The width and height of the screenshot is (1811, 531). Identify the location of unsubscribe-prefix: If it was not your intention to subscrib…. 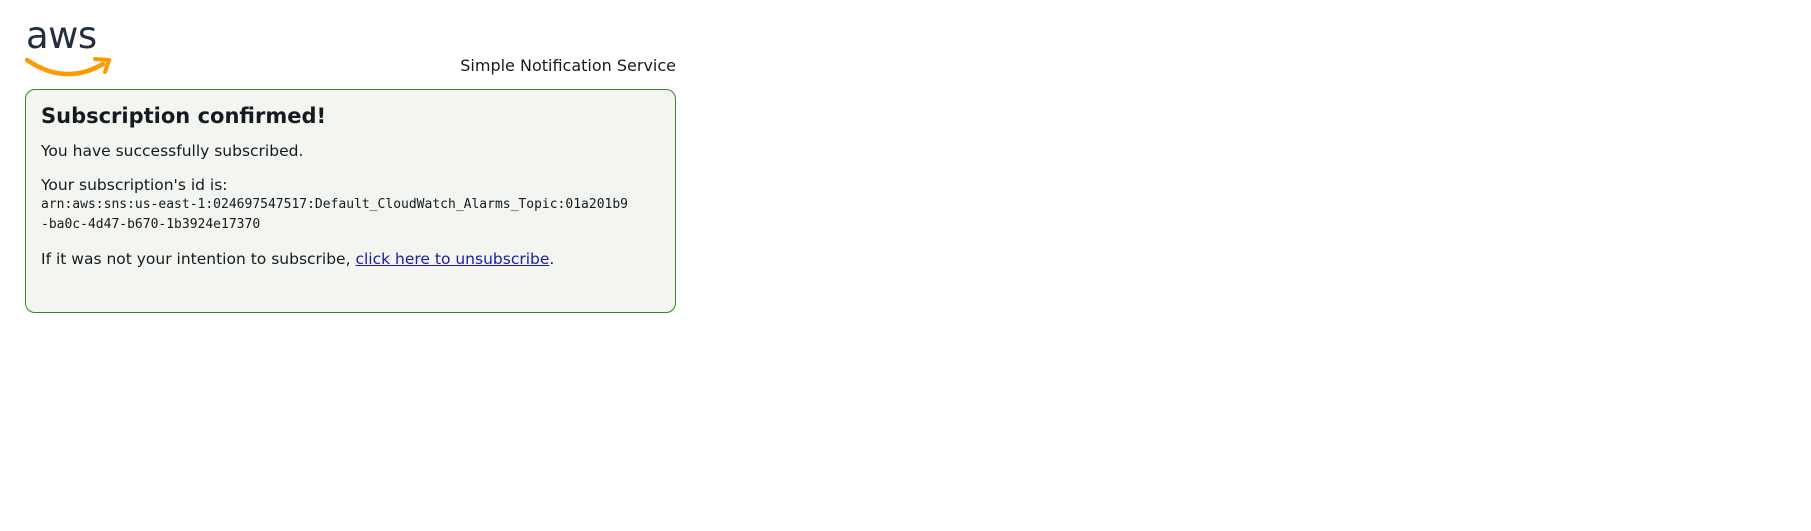
(198, 259).